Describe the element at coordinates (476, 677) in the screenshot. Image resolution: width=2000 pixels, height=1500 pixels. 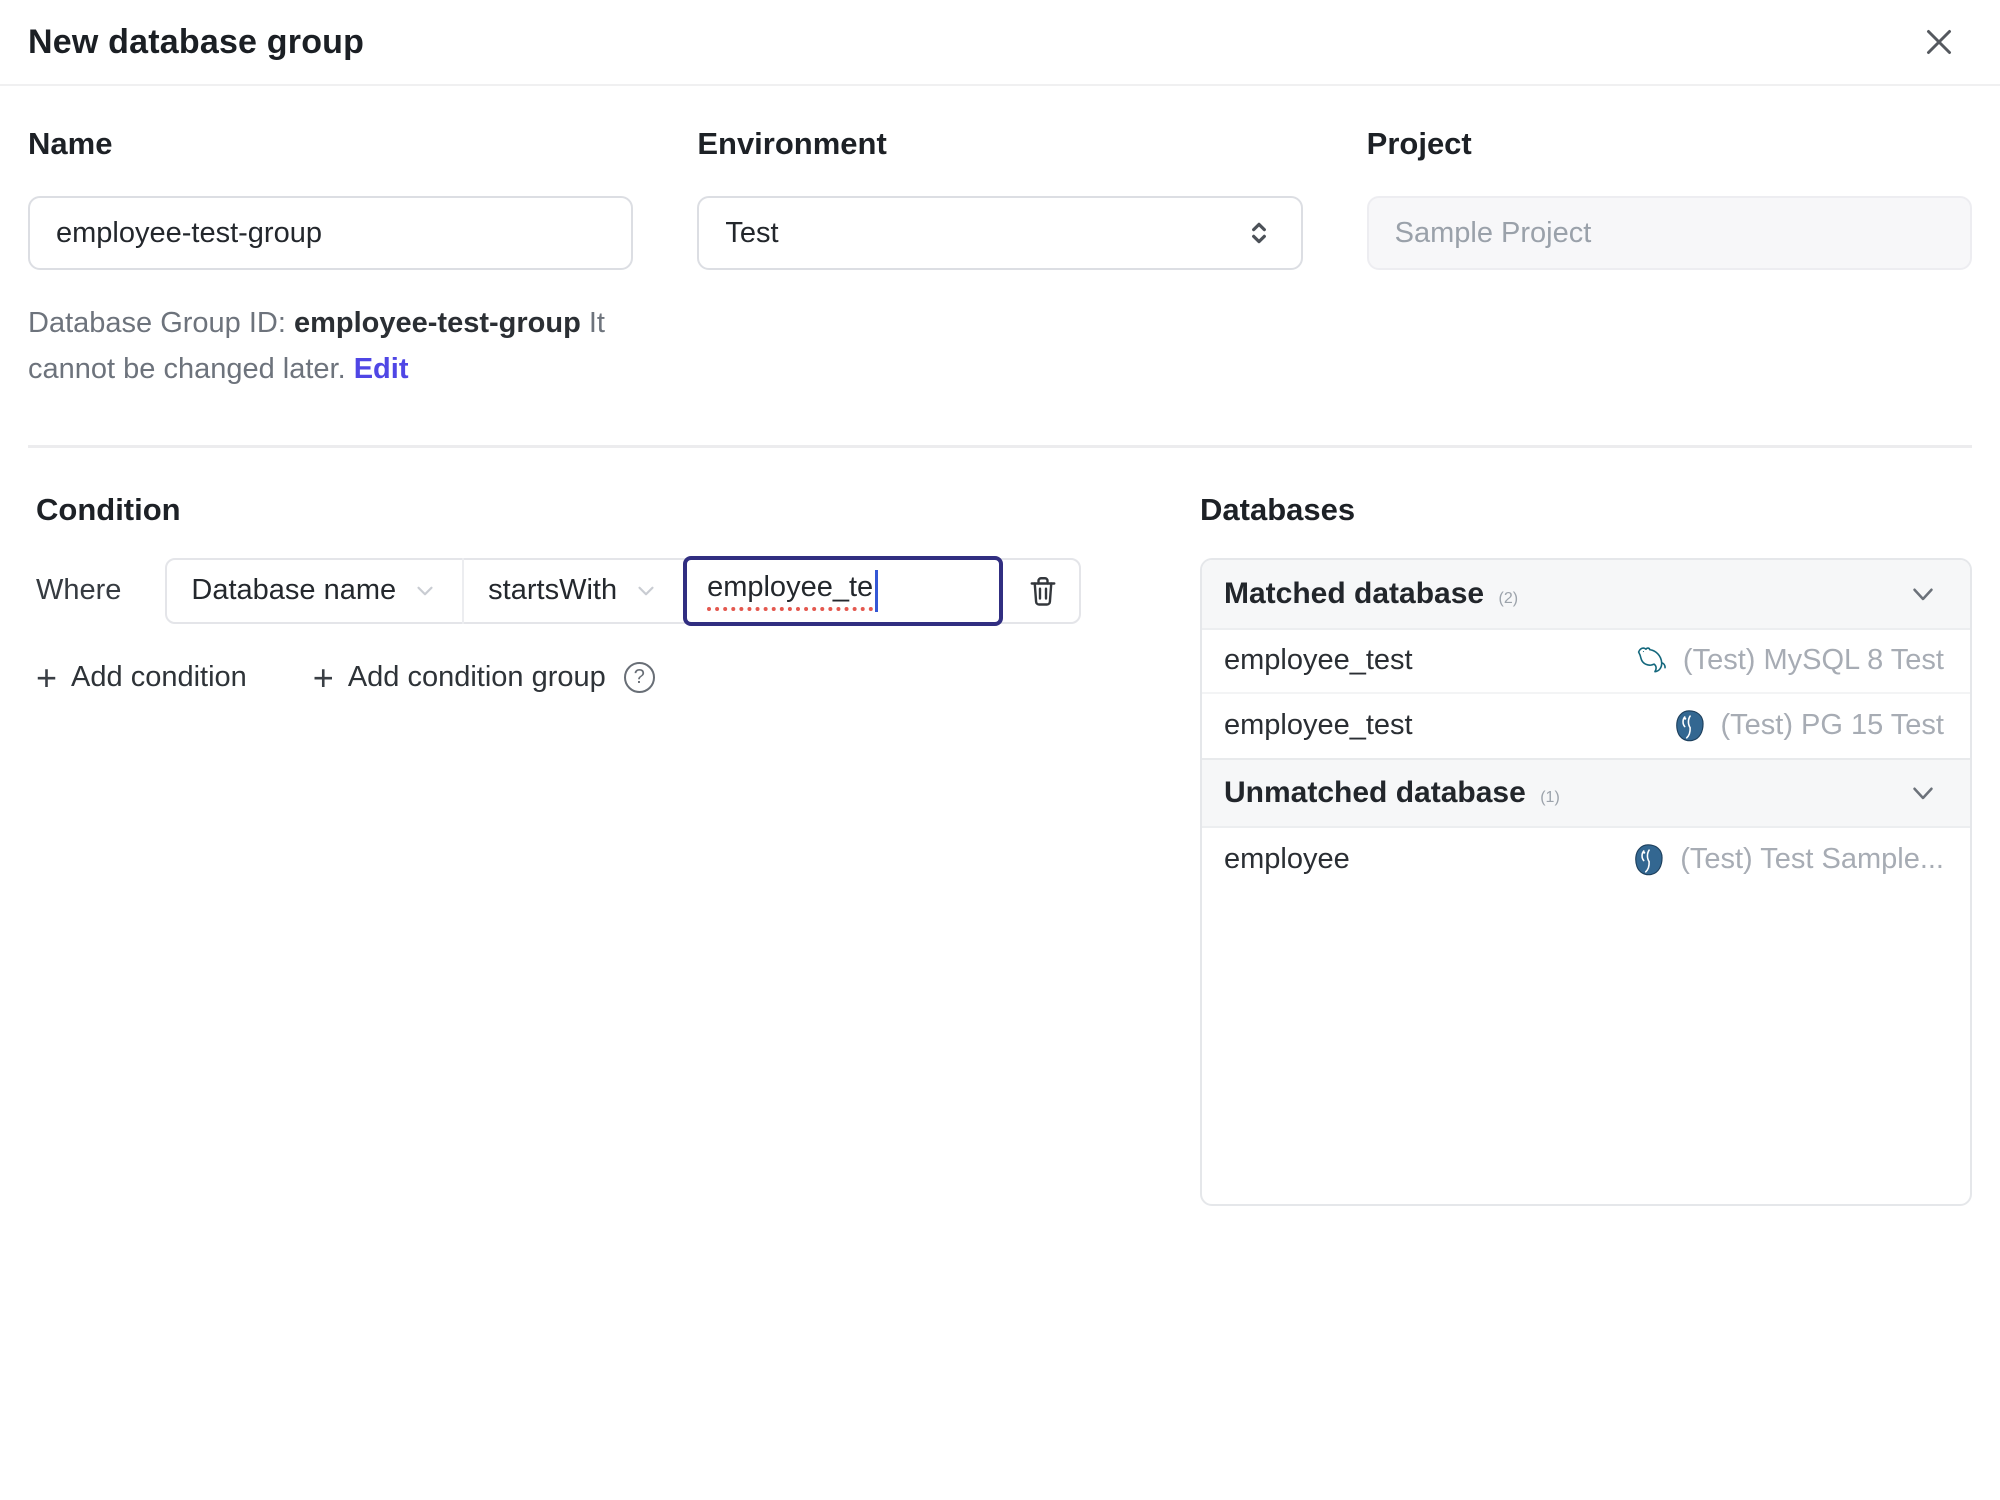
I see `add-condition-group-label: Add condition group` at that location.